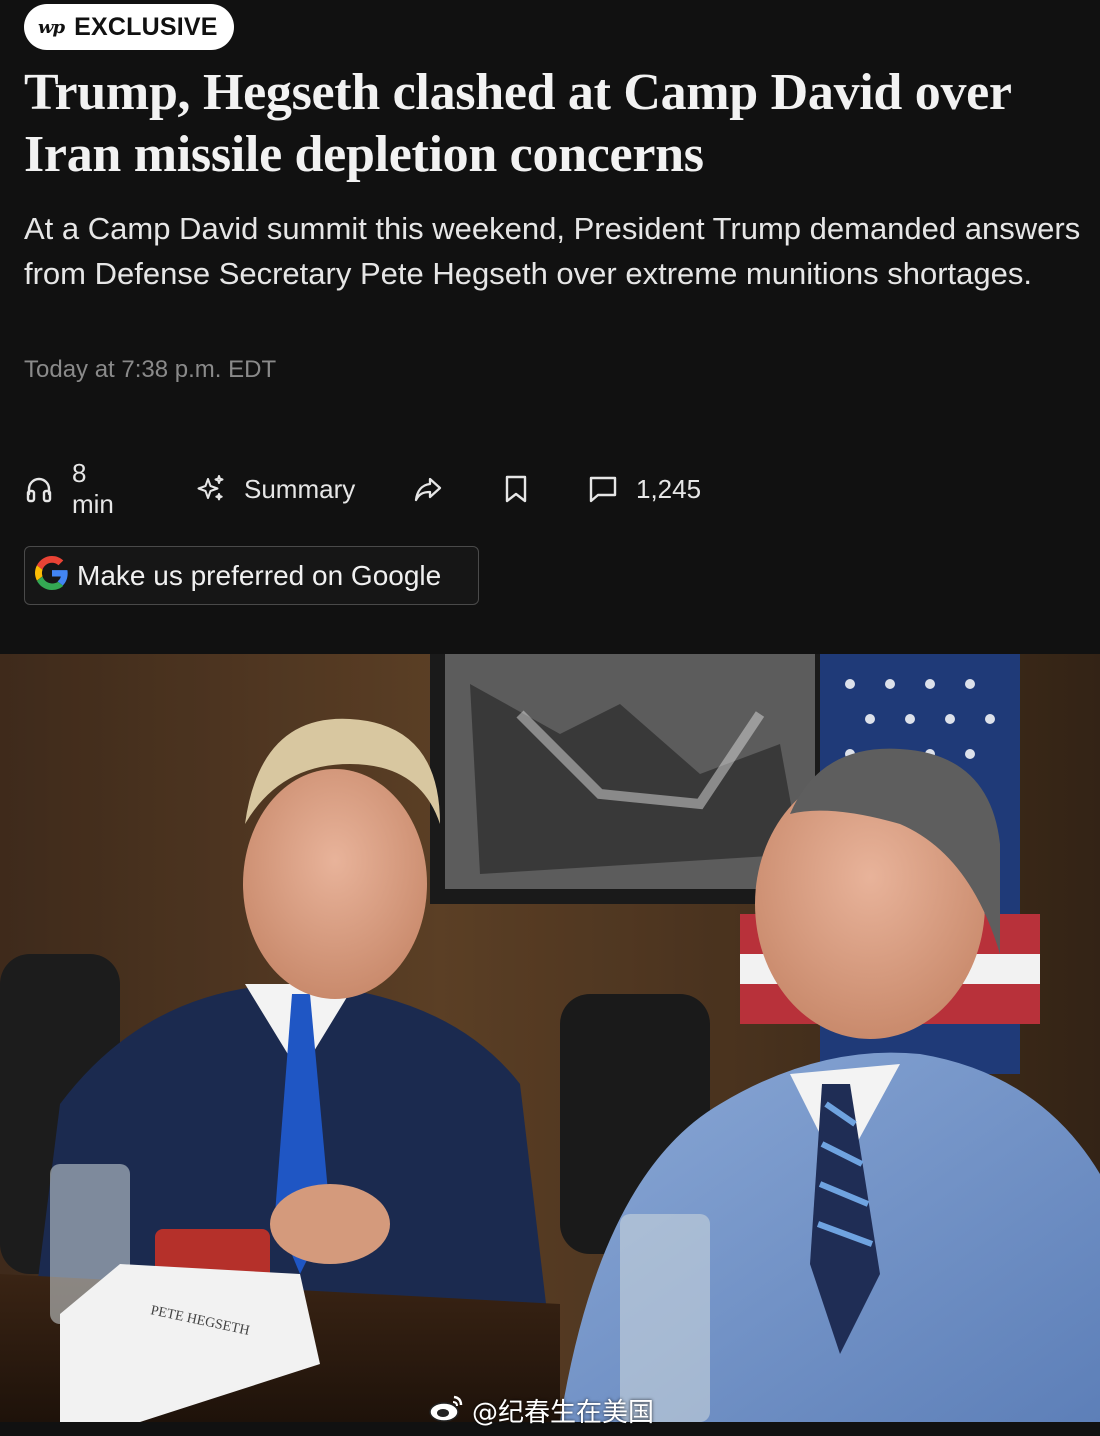 The height and width of the screenshot is (1436, 1100). What do you see at coordinates (563, 1413) in the screenshot?
I see `watermark-text: @纪春生在美国` at bounding box center [563, 1413].